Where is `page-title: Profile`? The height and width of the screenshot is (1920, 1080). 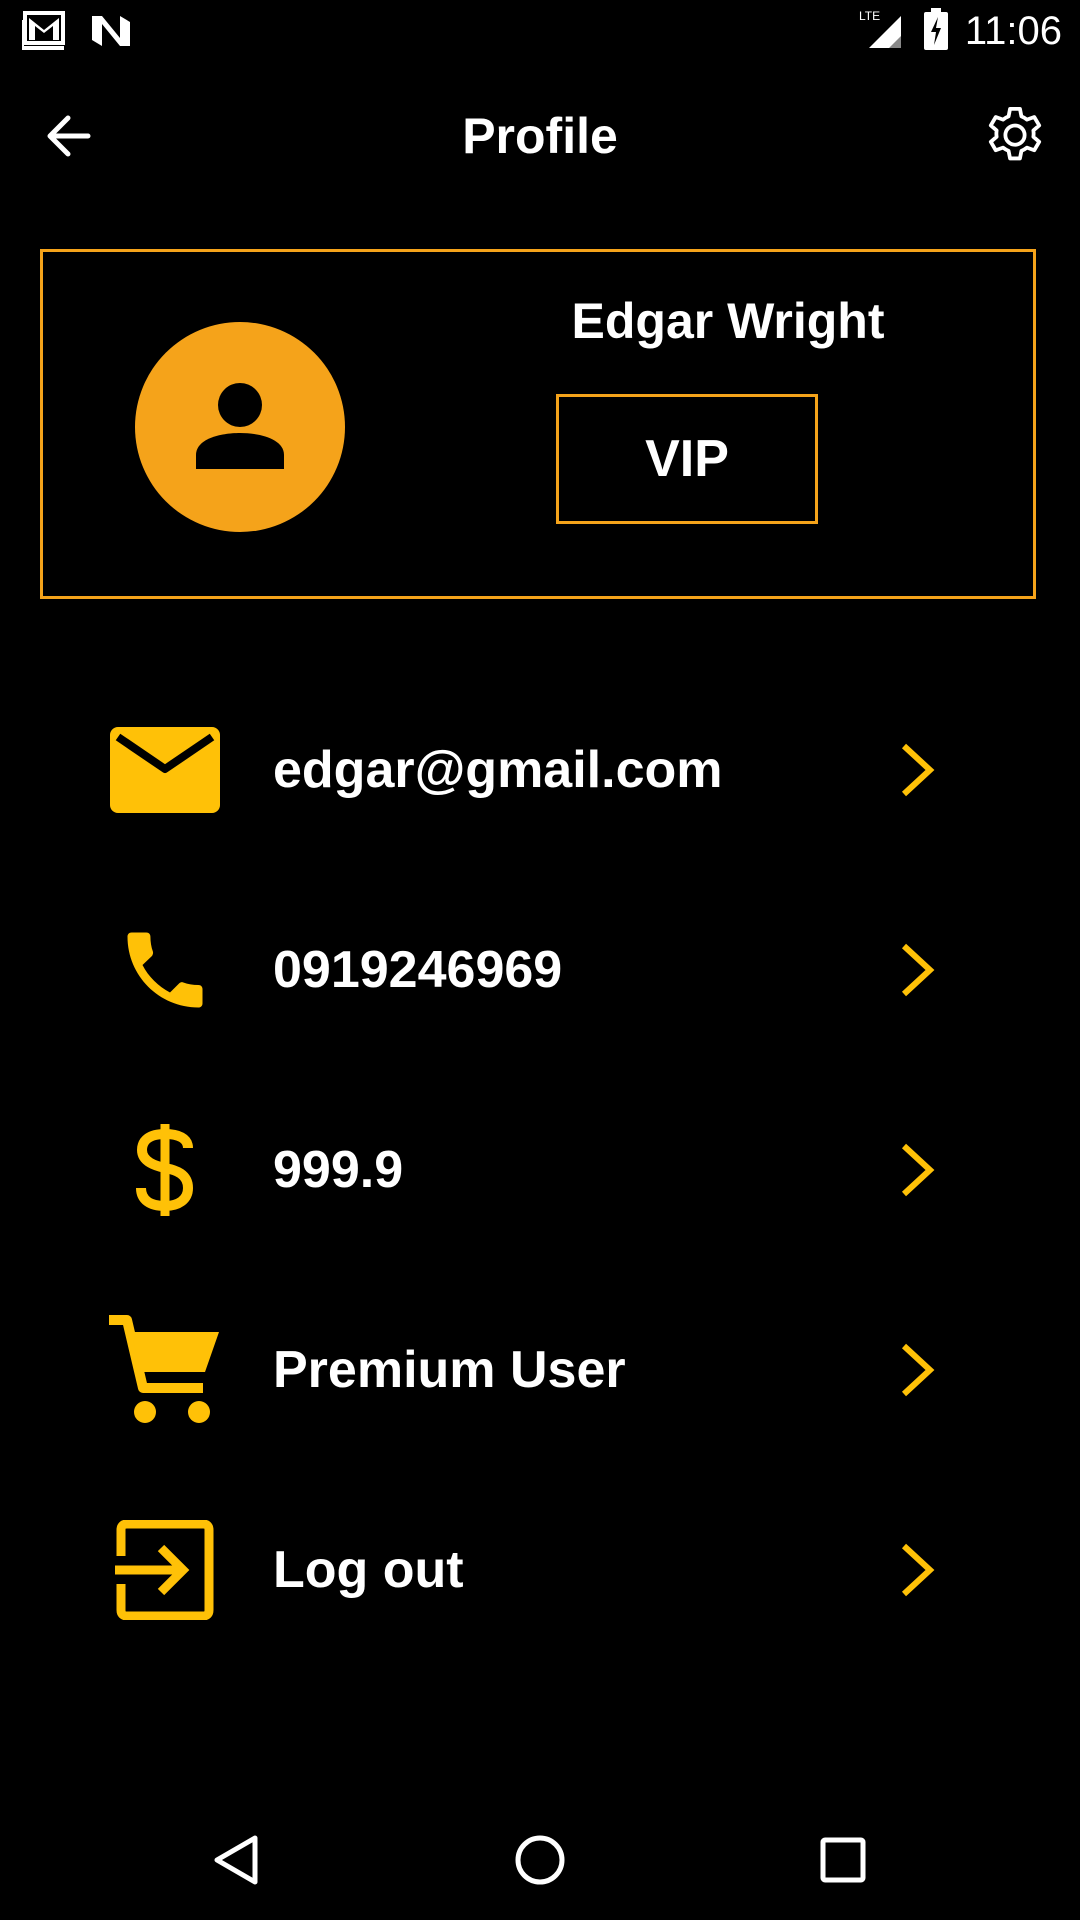
page-title: Profile is located at coordinates (540, 136).